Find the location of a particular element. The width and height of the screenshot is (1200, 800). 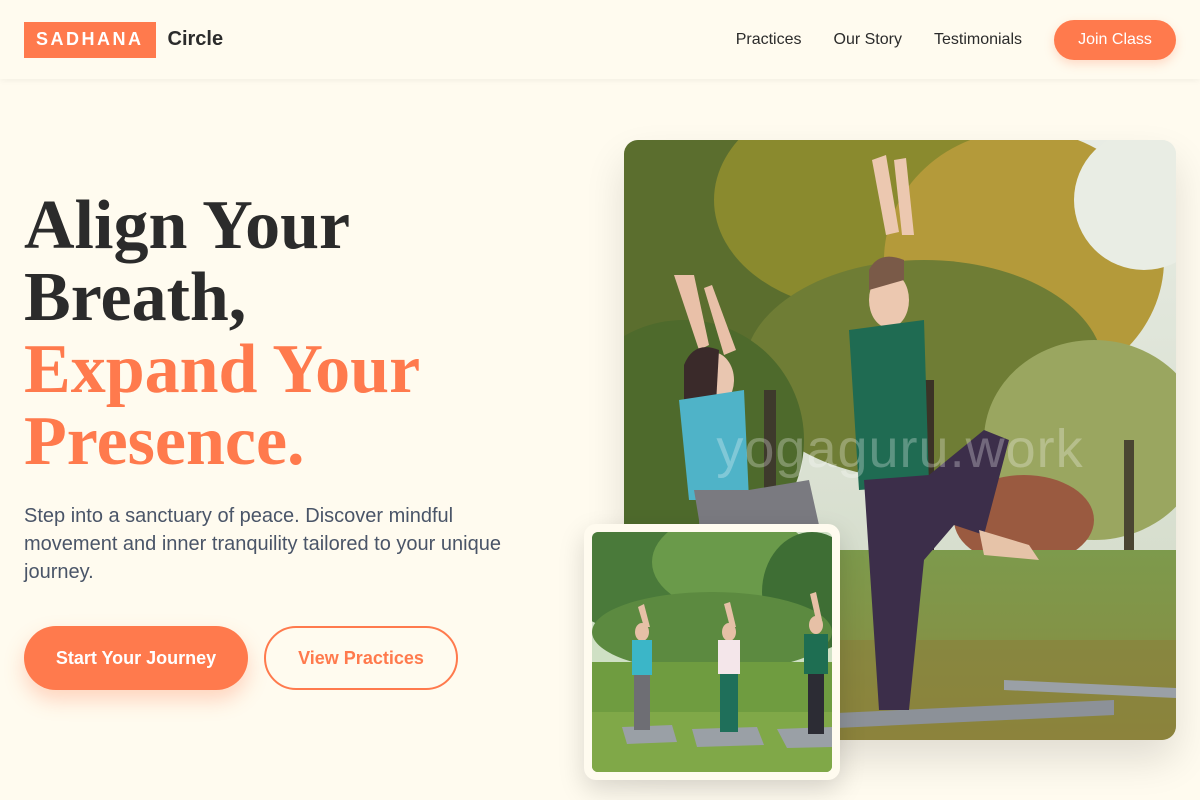

tree-pose-illustration is located at coordinates (712, 652).